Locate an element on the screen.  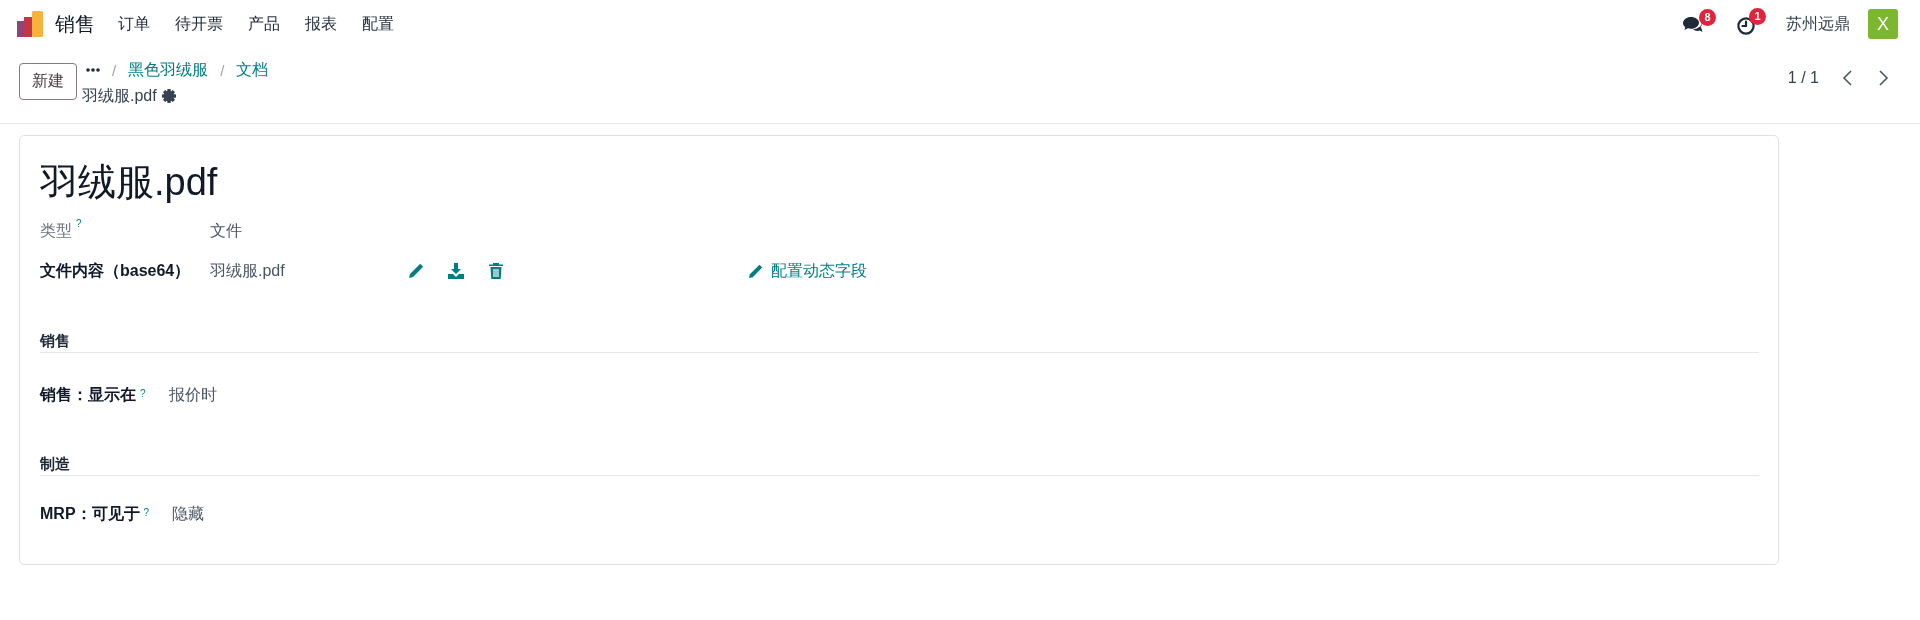
menu-item: 报表 is located at coordinates (320, 24).